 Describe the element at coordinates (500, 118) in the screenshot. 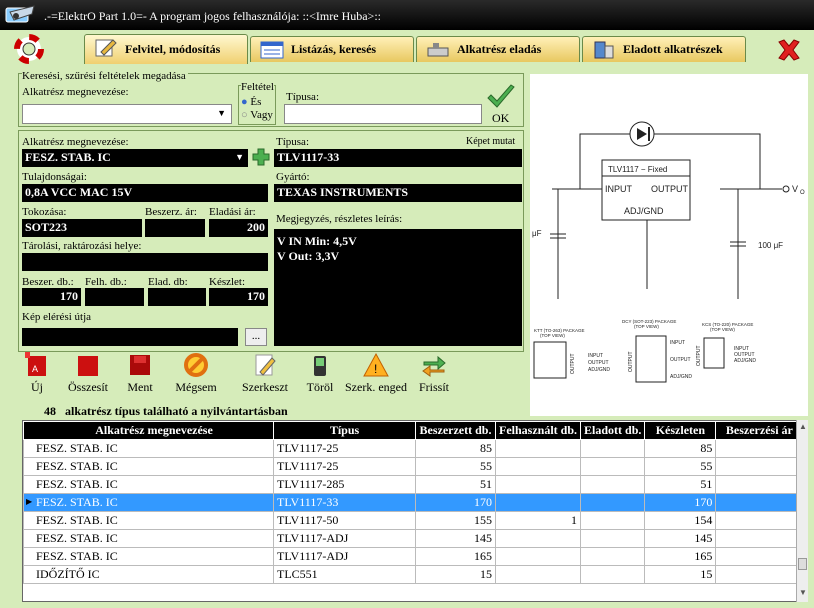

I see `ok-label: OK` at that location.